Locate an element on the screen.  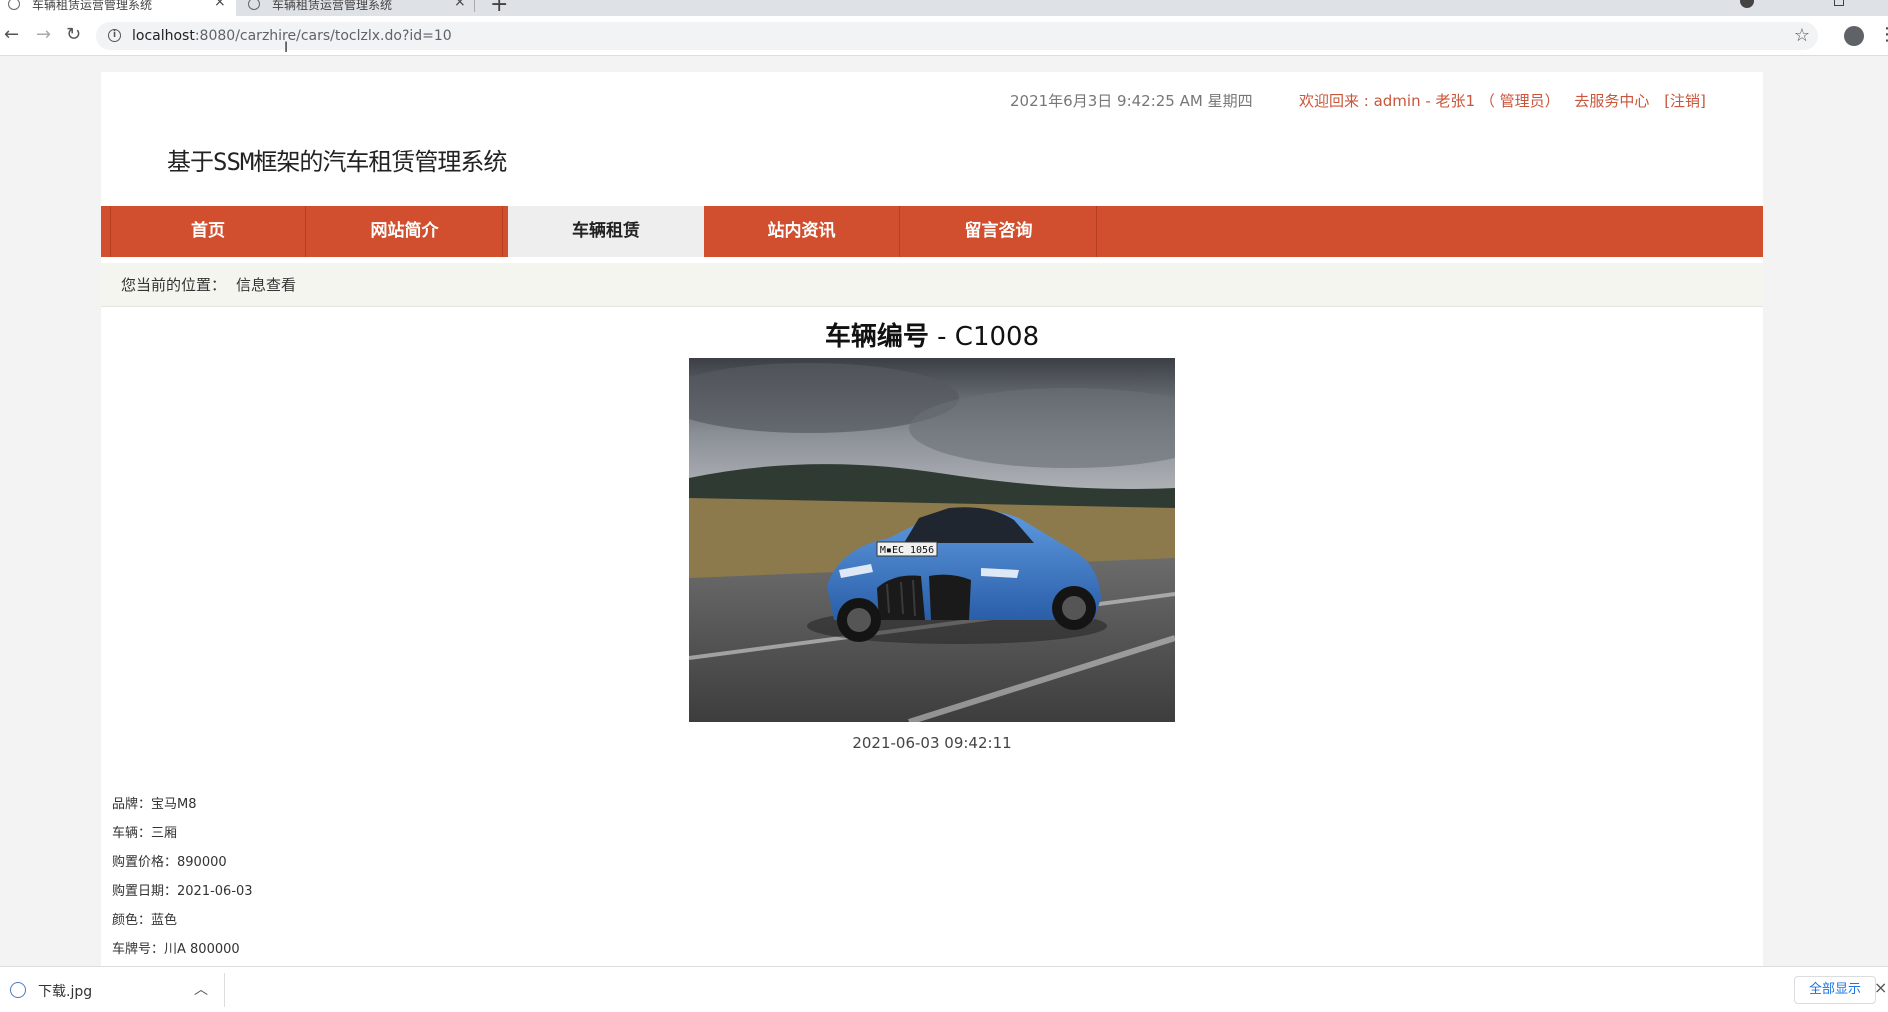
detail-title: 车辆编号 - C1008 is located at coordinates (932, 334).